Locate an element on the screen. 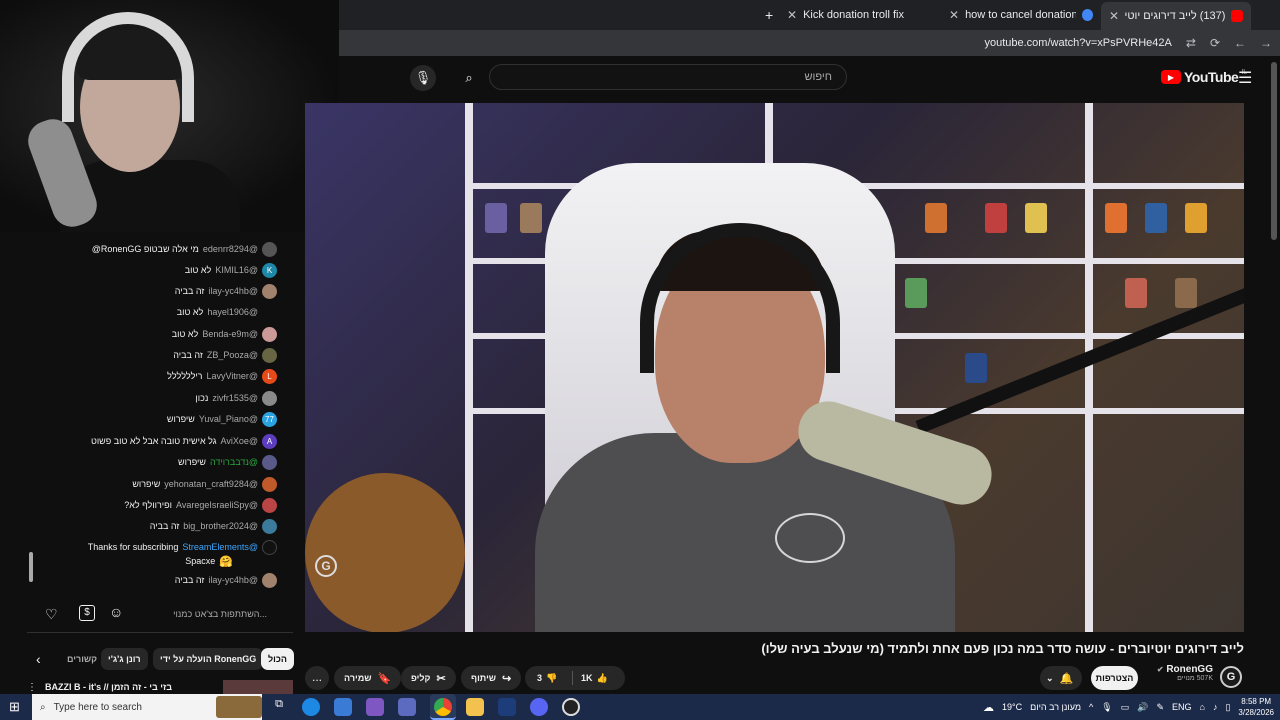 The height and width of the screenshot is (720, 1280). url-text: youtube.com/watch?v=xPsPVRHe42A is located at coordinates (1077, 43).